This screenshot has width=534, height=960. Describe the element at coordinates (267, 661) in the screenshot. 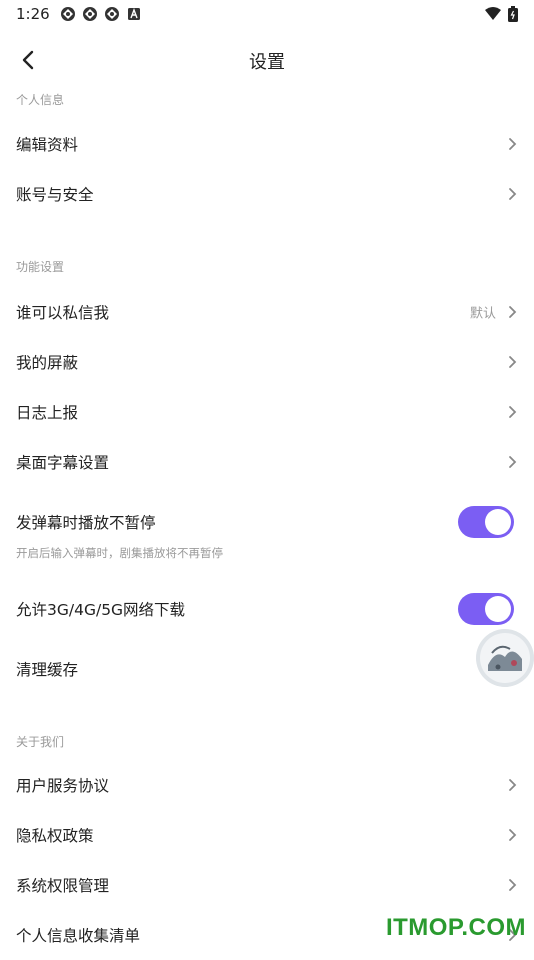

I see `menu-item-clear-cache: 清理缓存` at that location.